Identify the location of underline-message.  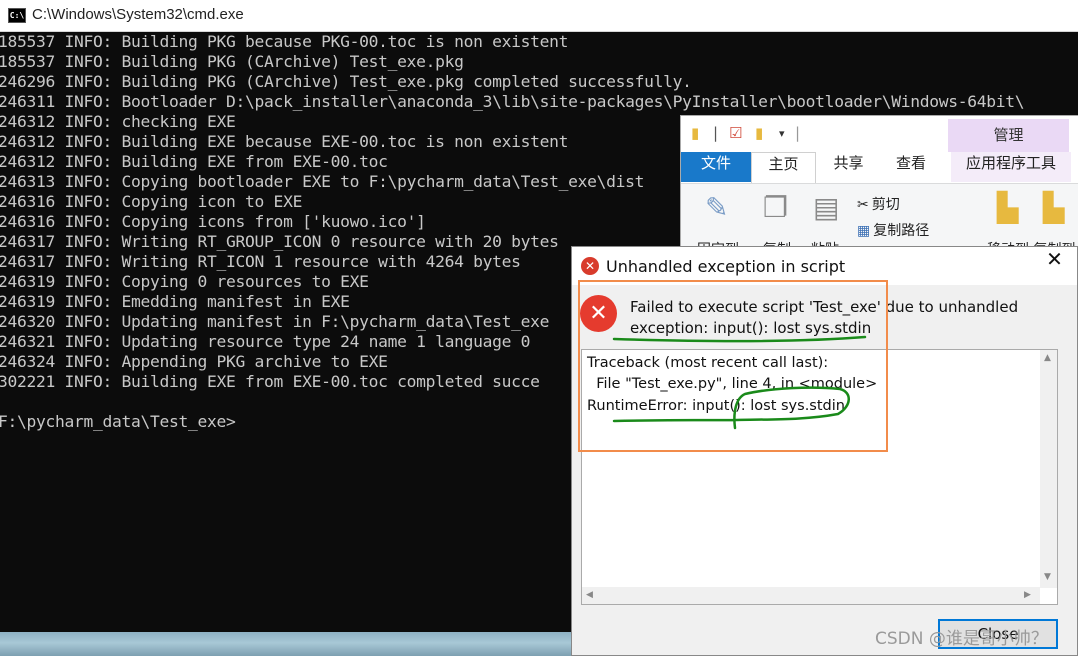
(739, 339).